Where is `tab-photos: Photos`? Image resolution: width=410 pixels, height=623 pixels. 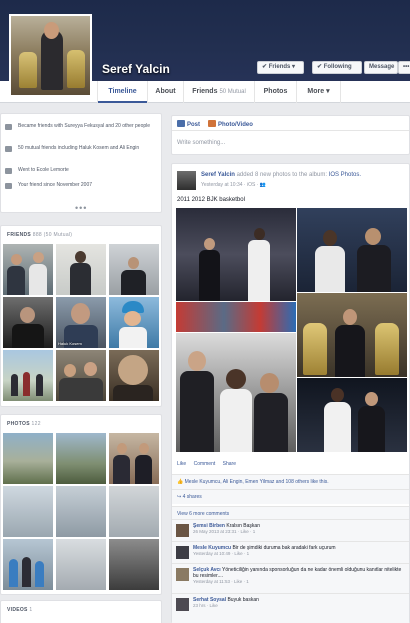 tab-photos: Photos is located at coordinates (275, 92).